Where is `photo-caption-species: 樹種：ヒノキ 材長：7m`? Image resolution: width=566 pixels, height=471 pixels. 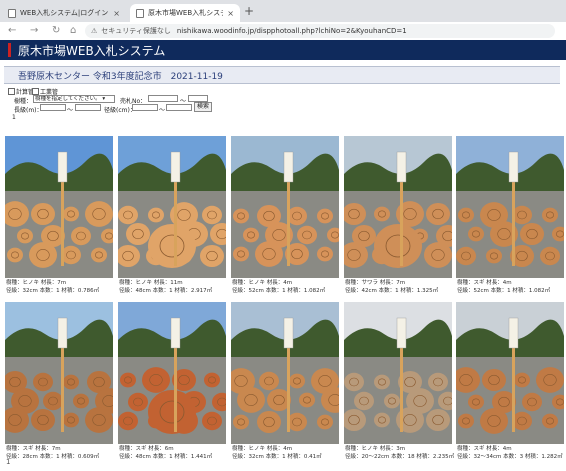 photo-caption-species: 樹種：ヒノキ 材長：7m is located at coordinates (36, 283).